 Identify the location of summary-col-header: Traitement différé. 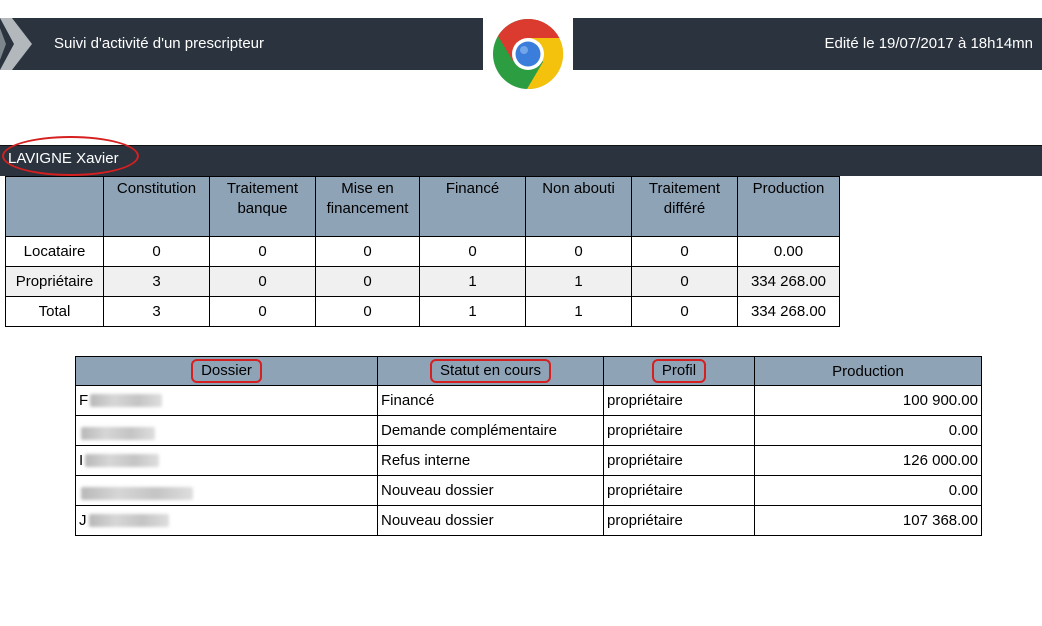
(684, 206).